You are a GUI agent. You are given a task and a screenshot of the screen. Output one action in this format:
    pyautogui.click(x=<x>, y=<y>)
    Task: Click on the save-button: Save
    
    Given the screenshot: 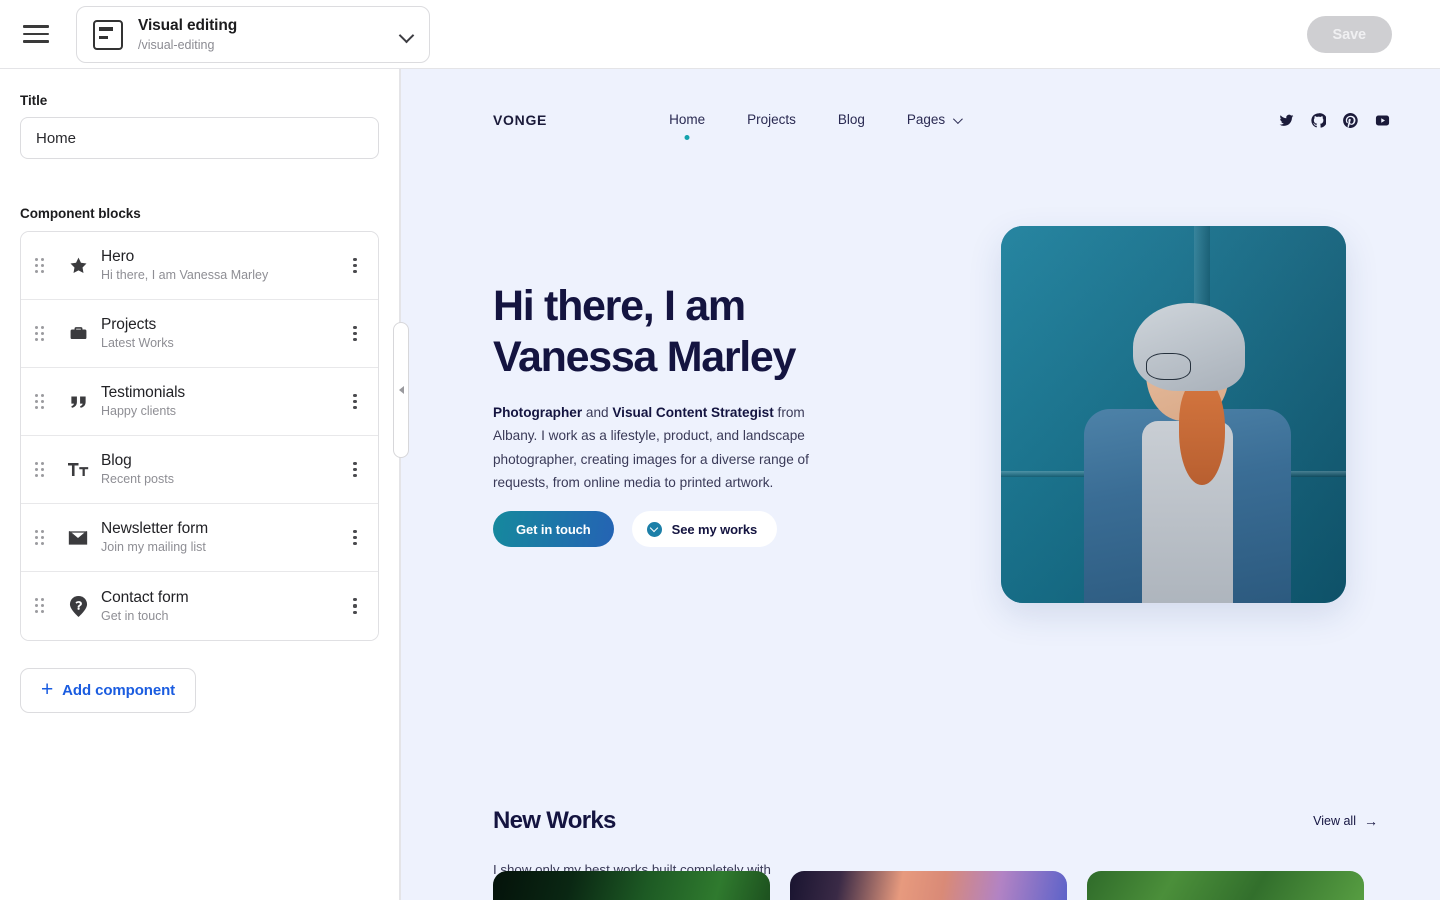 What is the action you would take?
    pyautogui.click(x=1349, y=34)
    